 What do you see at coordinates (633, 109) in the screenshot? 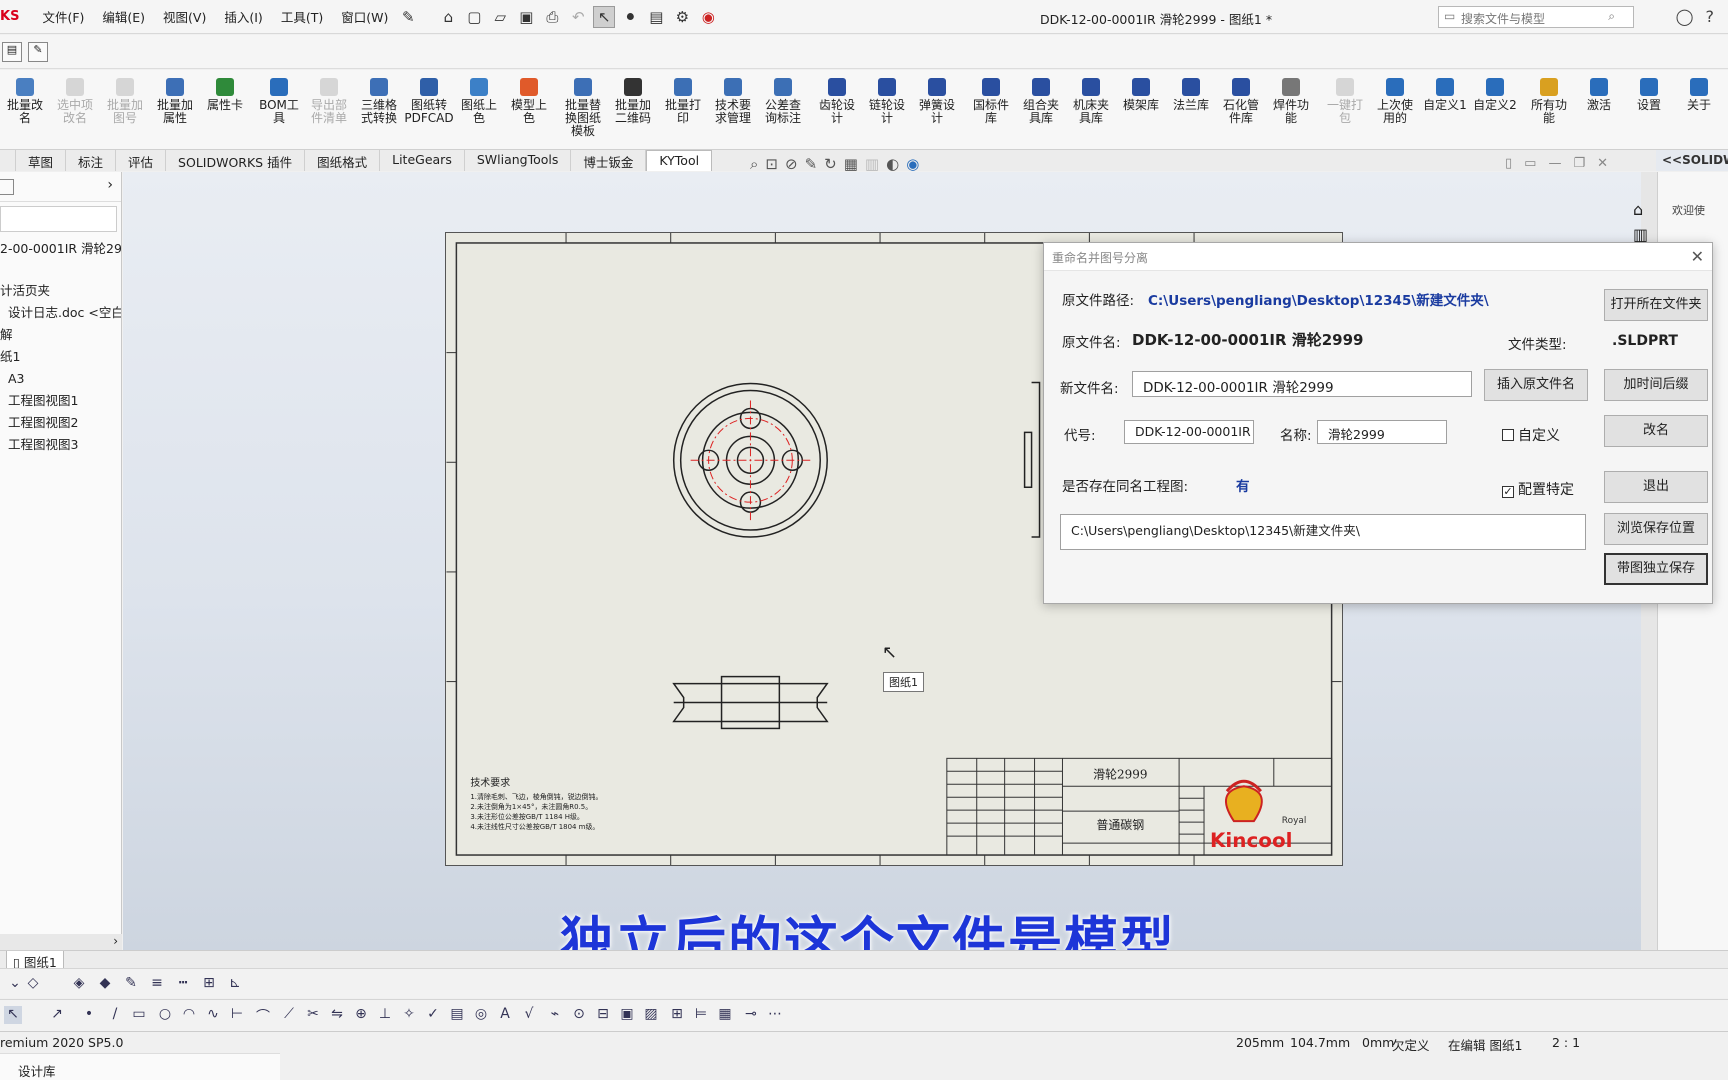
I see `ribbon-tool-button: 批量加 二维码` at bounding box center [633, 109].